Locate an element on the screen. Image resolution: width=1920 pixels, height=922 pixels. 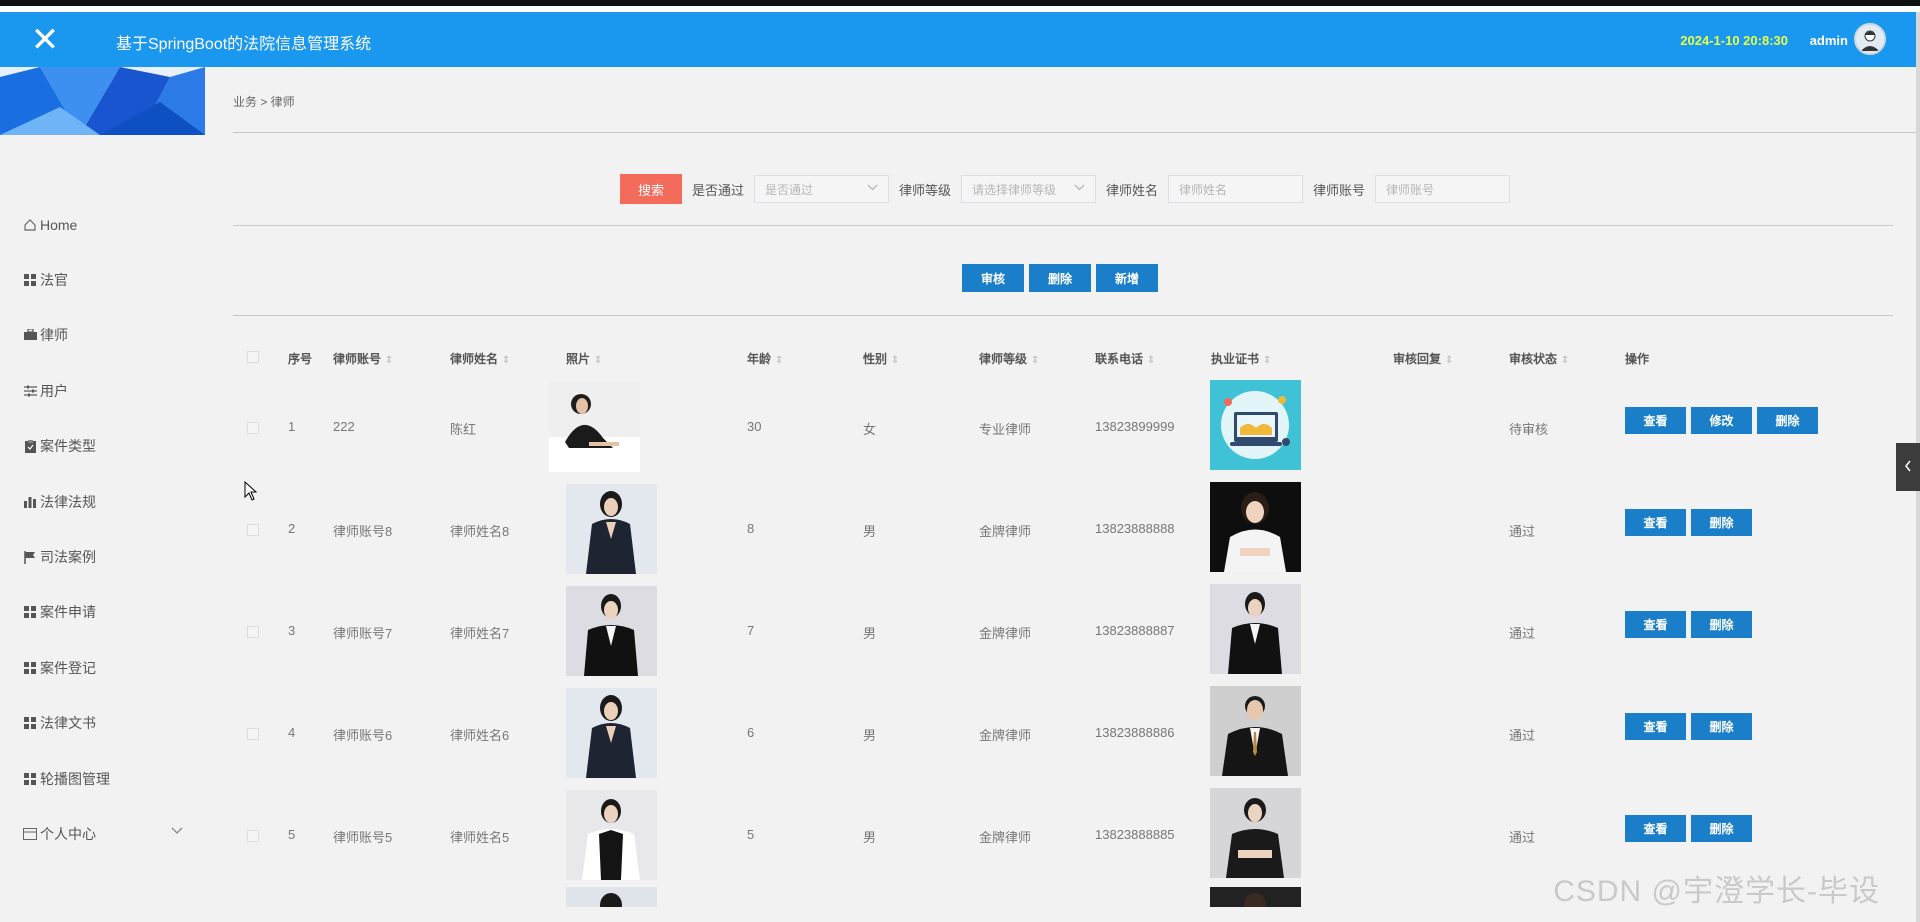
collapse-panel-tab is located at coordinates (1908, 467).